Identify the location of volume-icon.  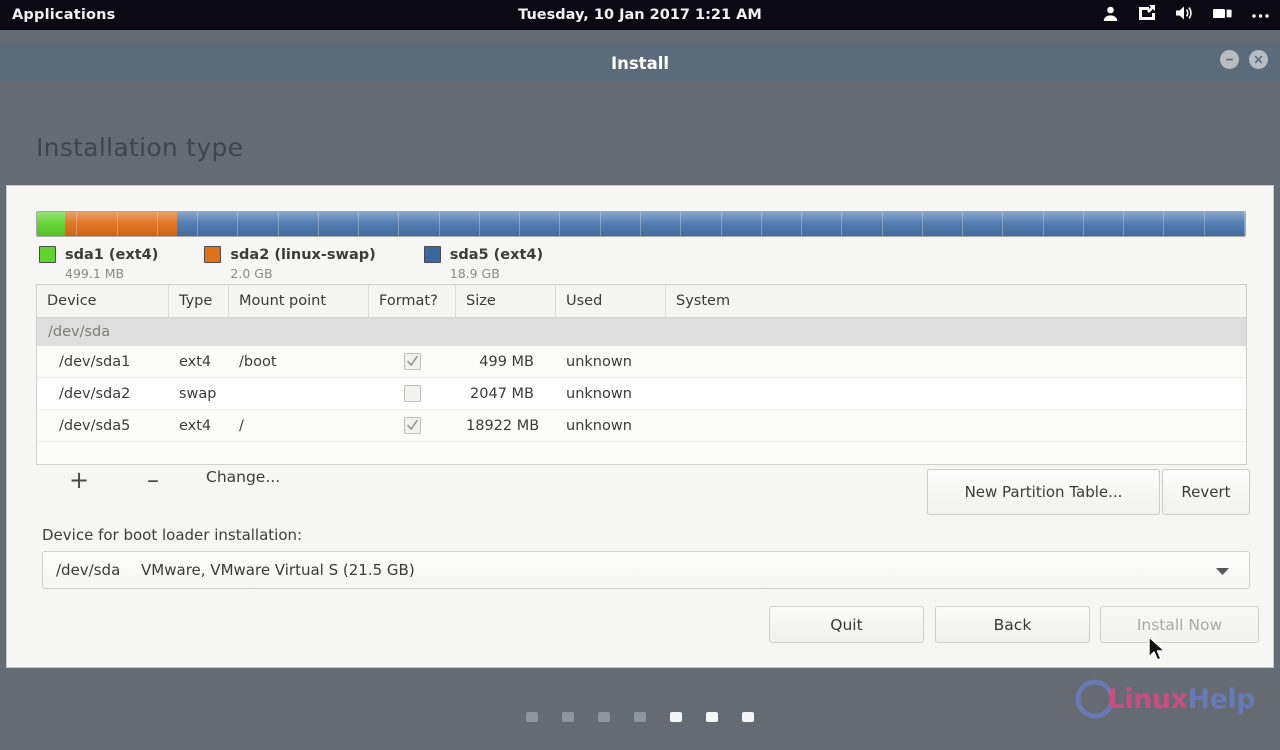
(1184, 15).